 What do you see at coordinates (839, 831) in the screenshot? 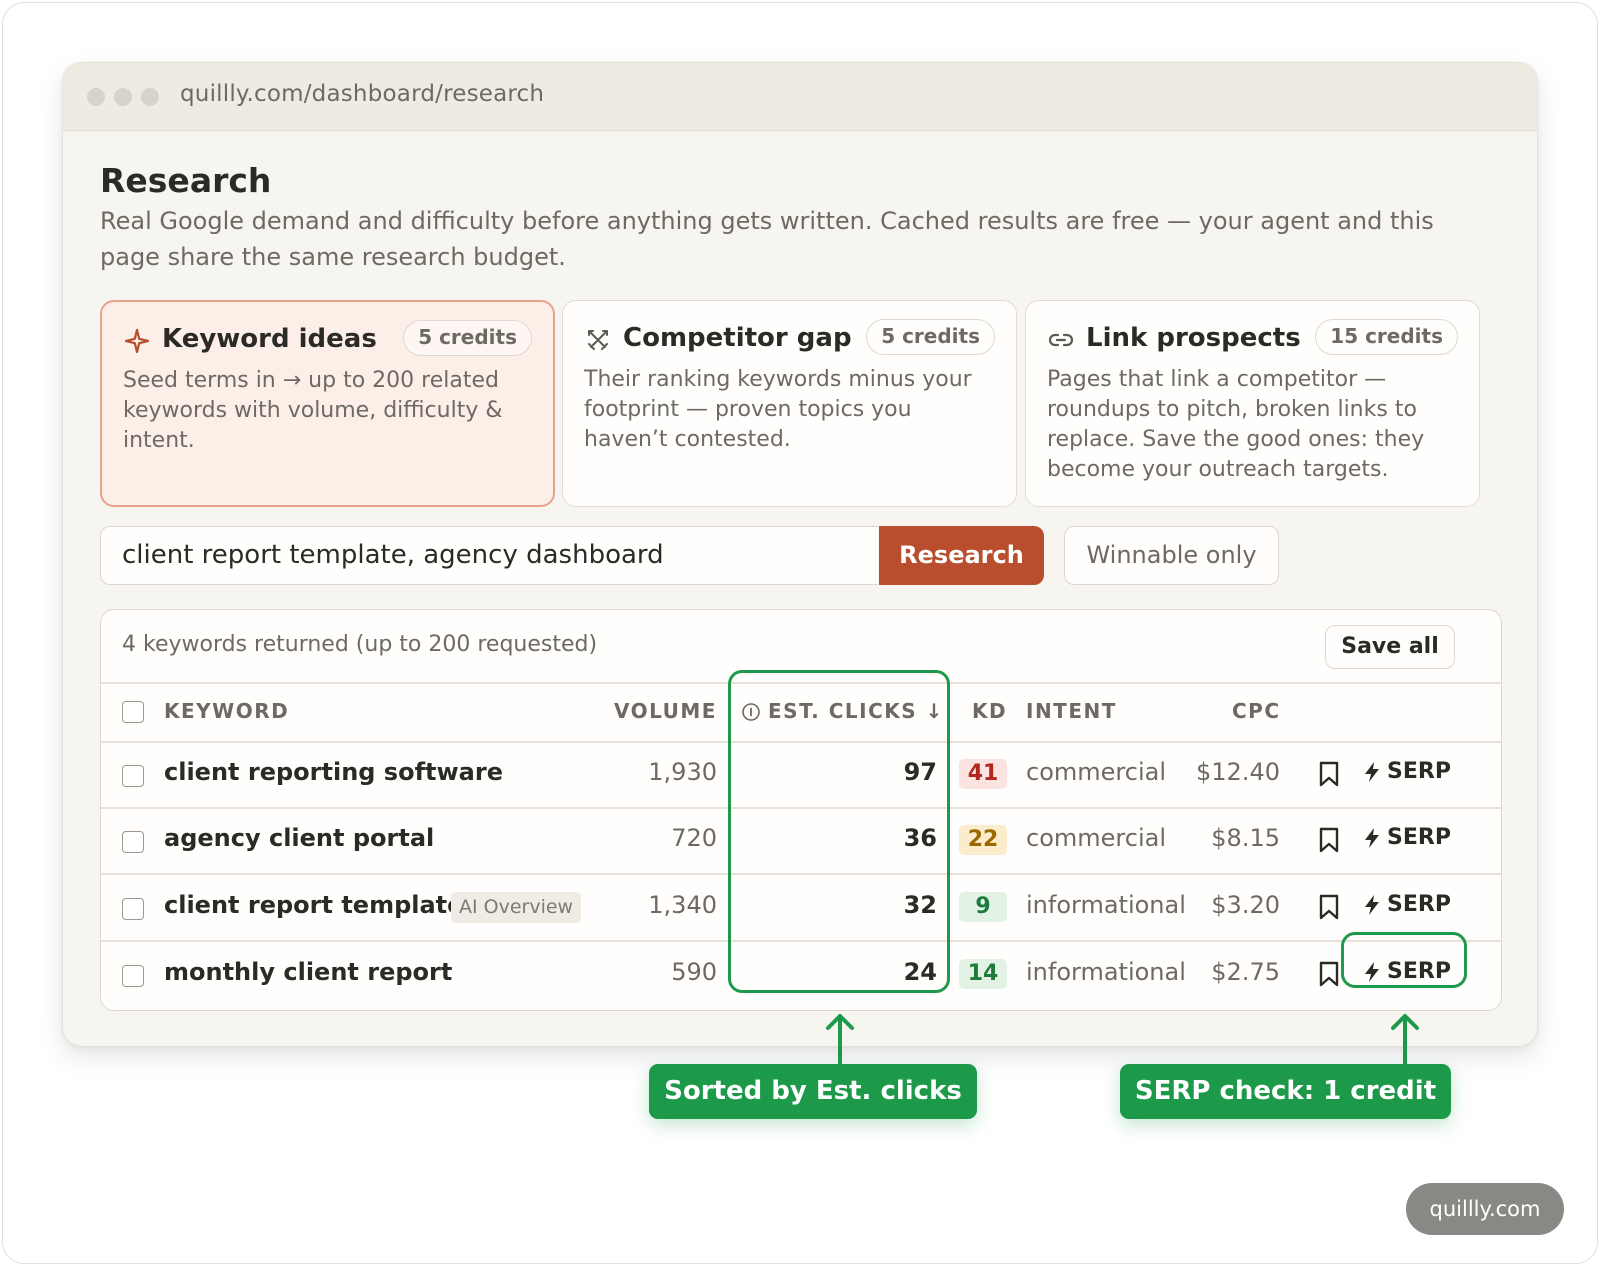
I see `est-clicks-column-highlight` at bounding box center [839, 831].